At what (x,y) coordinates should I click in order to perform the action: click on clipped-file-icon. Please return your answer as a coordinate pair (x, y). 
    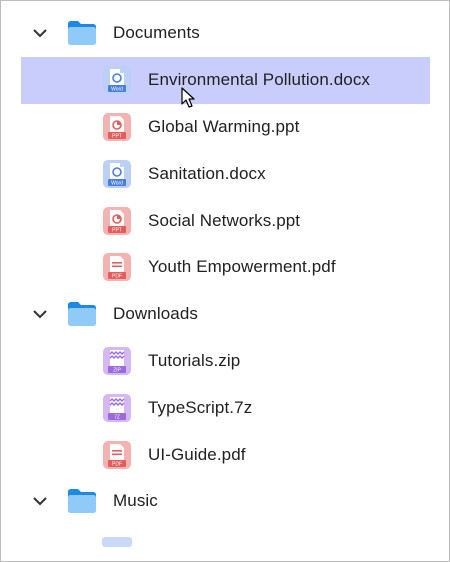
    Looking at the image, I should click on (117, 542).